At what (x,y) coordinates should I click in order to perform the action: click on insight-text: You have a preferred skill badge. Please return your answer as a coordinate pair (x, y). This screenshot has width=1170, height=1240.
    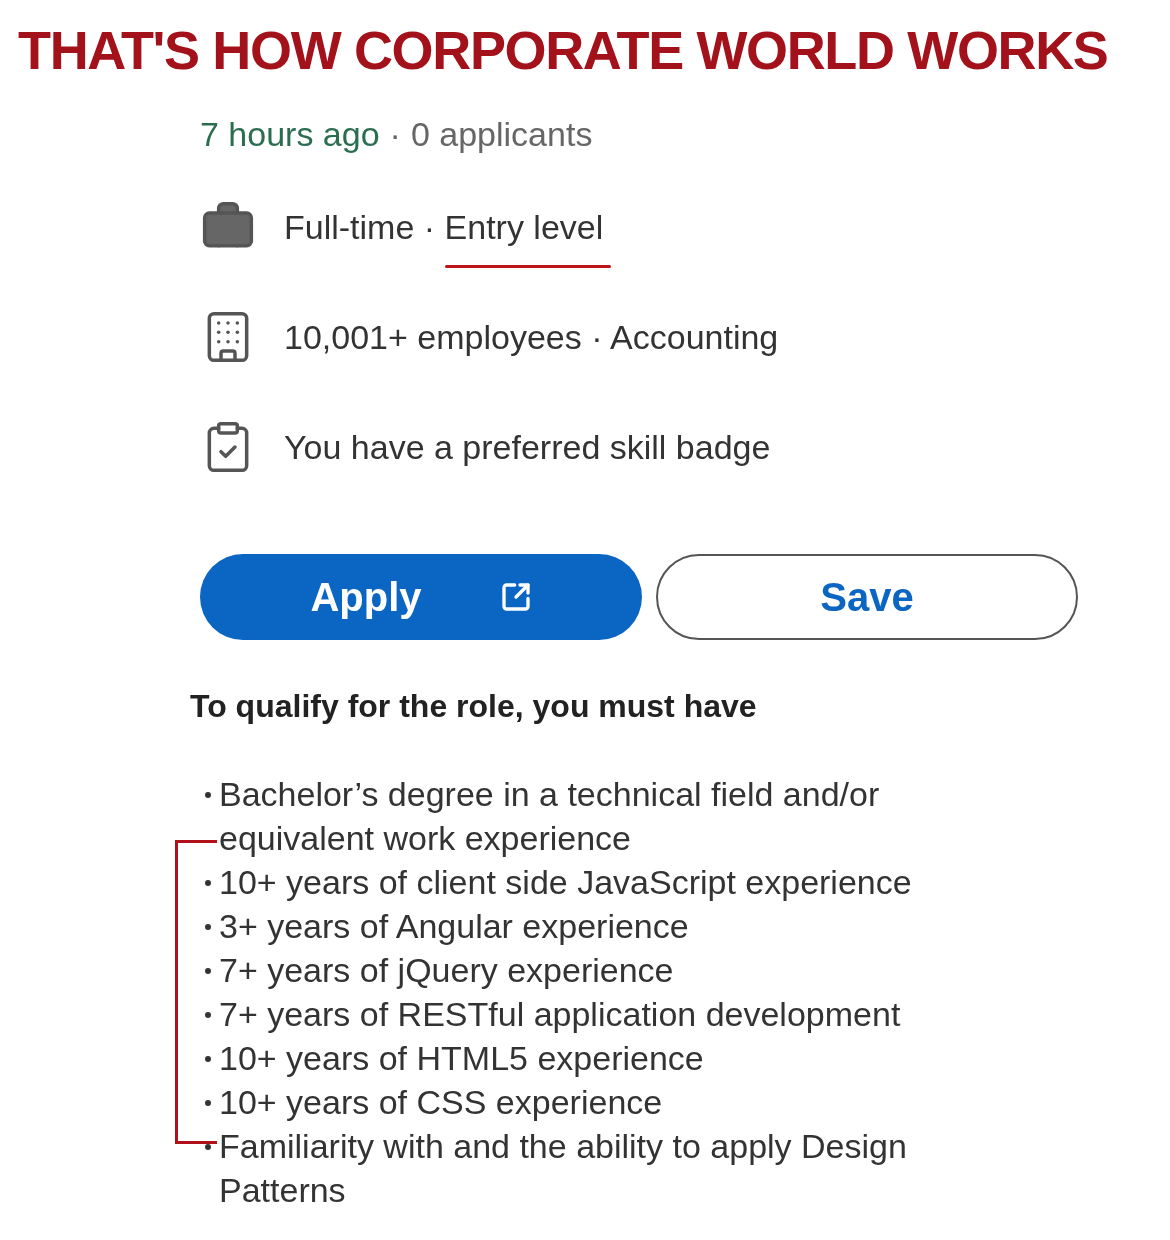
    Looking at the image, I should click on (527, 447).